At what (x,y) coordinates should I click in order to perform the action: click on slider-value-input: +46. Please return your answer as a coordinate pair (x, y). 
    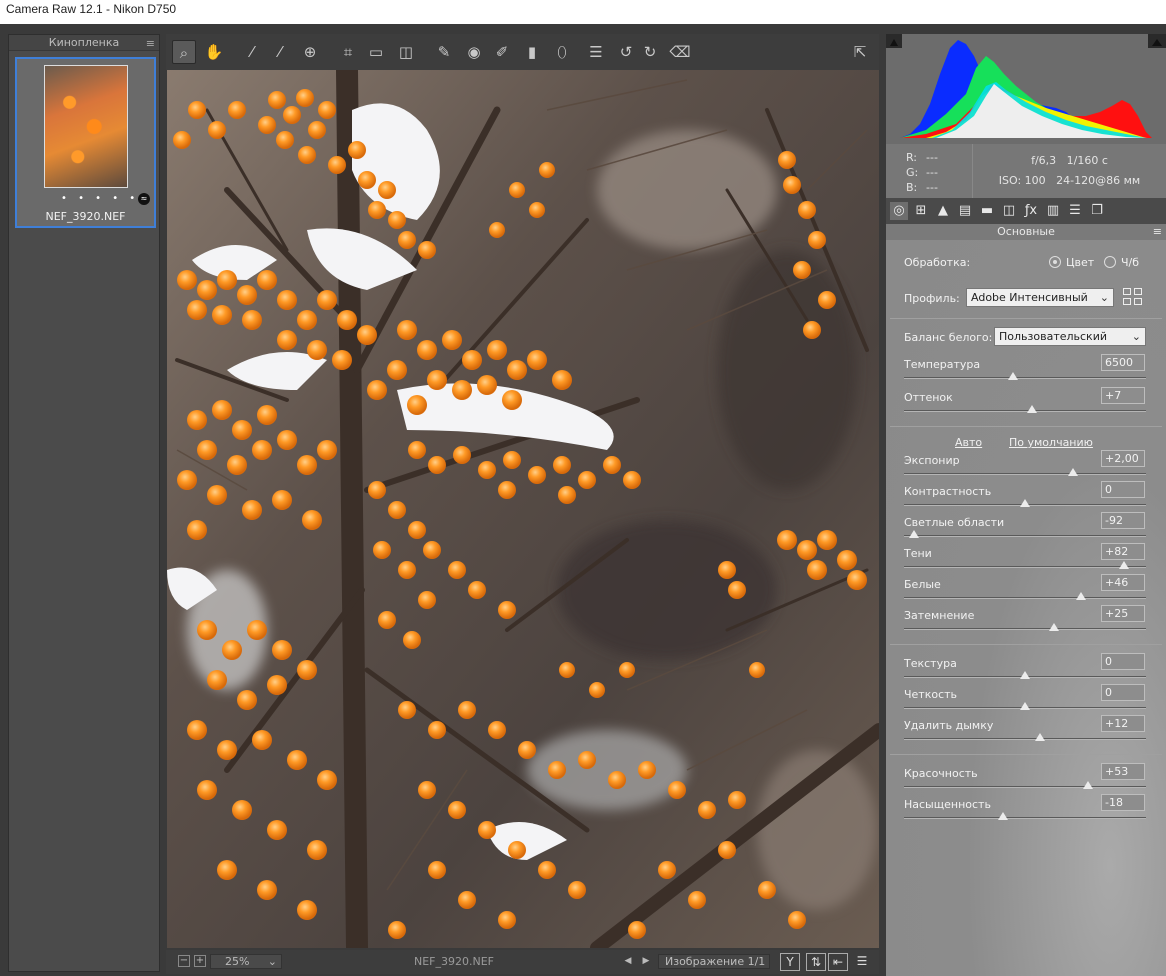
    Looking at the image, I should click on (1123, 582).